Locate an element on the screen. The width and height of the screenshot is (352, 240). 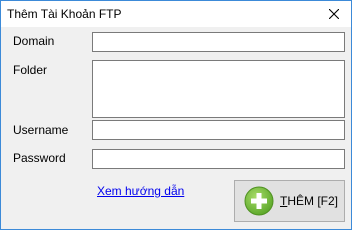
close-button is located at coordinates (334, 14).